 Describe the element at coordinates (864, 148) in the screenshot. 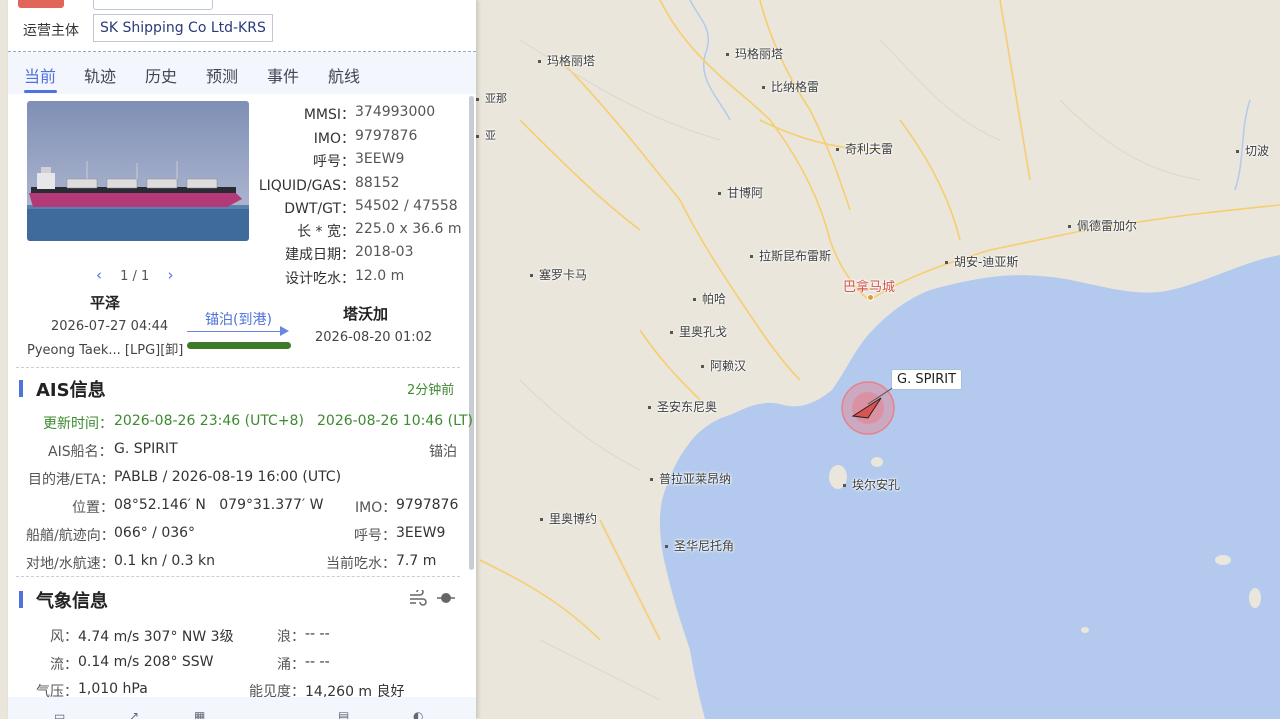

I see `place-chilifuray: 奇利夫雷` at that location.